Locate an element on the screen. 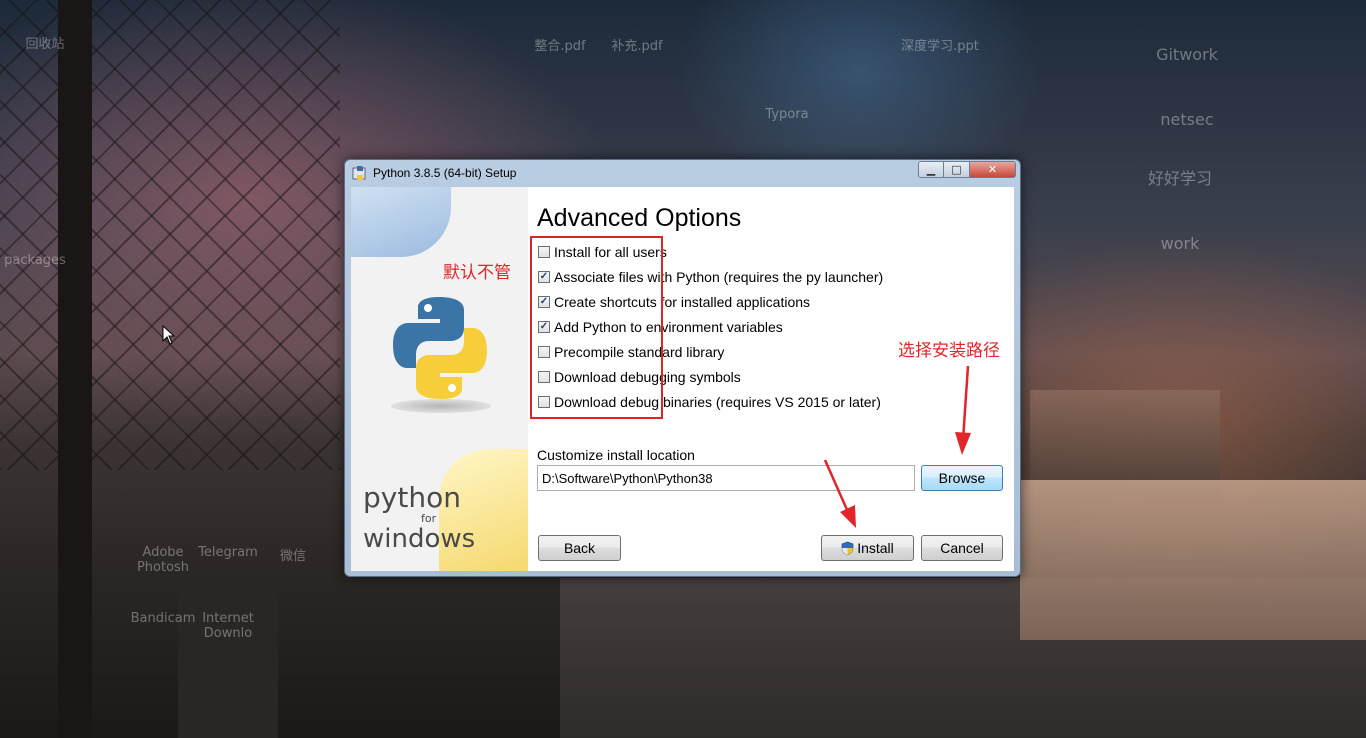  desktop-icon-wechat: 微信 is located at coordinates (293, 554).